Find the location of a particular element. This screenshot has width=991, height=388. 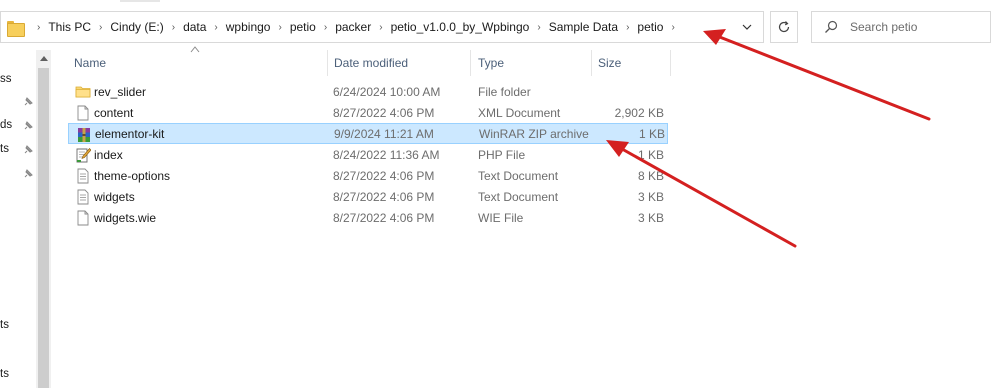

scroll-up-arrow-icon is located at coordinates (43, 58).